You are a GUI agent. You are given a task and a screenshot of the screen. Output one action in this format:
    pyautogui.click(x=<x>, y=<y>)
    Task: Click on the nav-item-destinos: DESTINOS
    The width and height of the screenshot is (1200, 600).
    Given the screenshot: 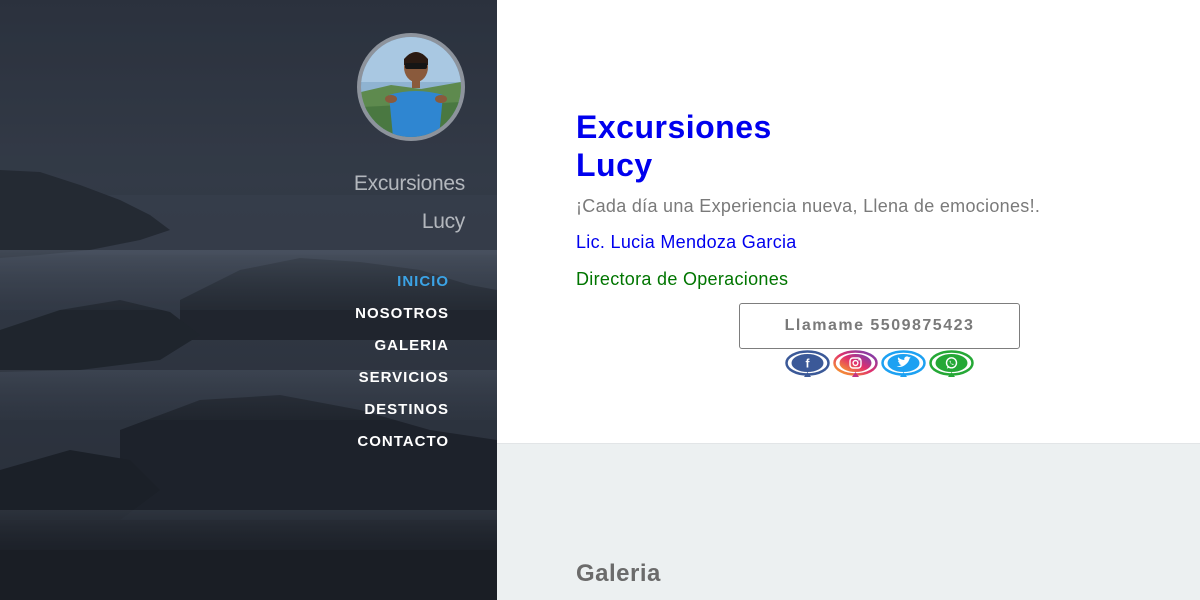 What is the action you would take?
    pyautogui.click(x=402, y=410)
    